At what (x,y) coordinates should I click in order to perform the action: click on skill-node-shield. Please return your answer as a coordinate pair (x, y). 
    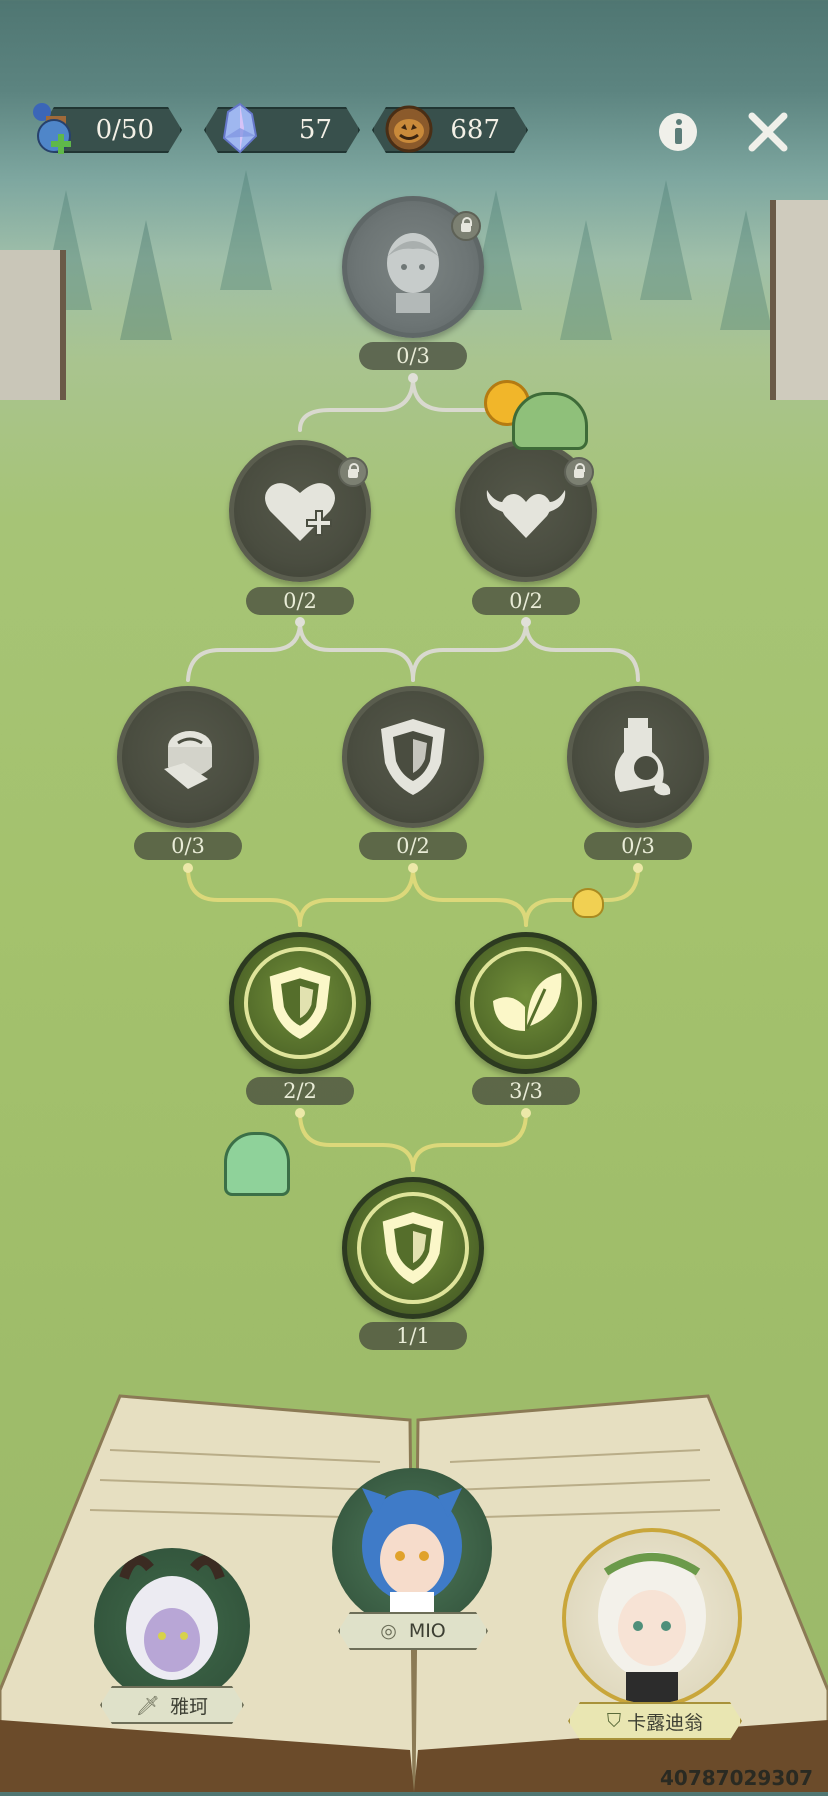
    Looking at the image, I should click on (413, 757).